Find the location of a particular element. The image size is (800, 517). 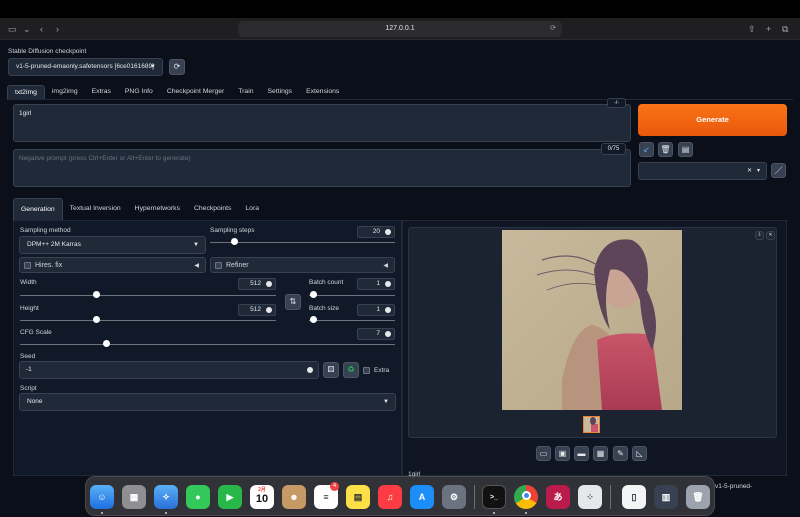

launchpad-icon: ▦ is located at coordinates (134, 497).